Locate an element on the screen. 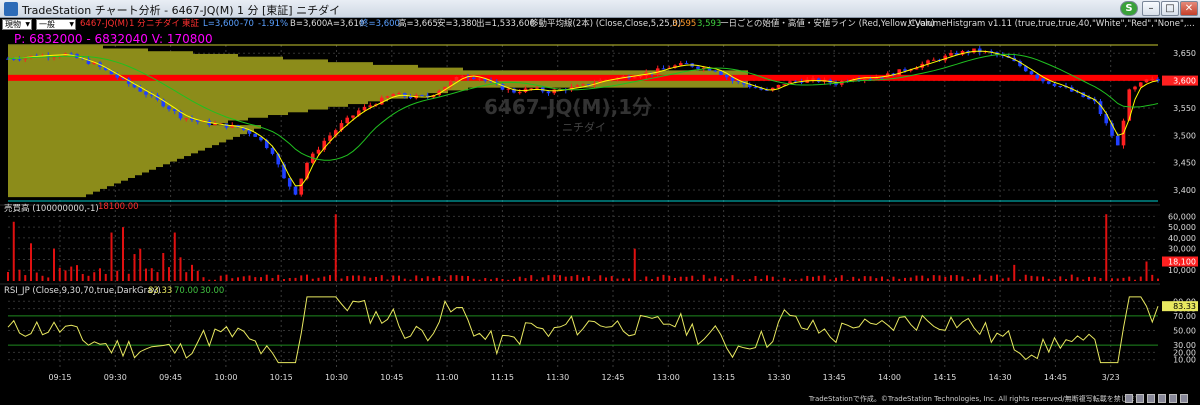  last-price: L=3,600 is located at coordinates (221, 24).